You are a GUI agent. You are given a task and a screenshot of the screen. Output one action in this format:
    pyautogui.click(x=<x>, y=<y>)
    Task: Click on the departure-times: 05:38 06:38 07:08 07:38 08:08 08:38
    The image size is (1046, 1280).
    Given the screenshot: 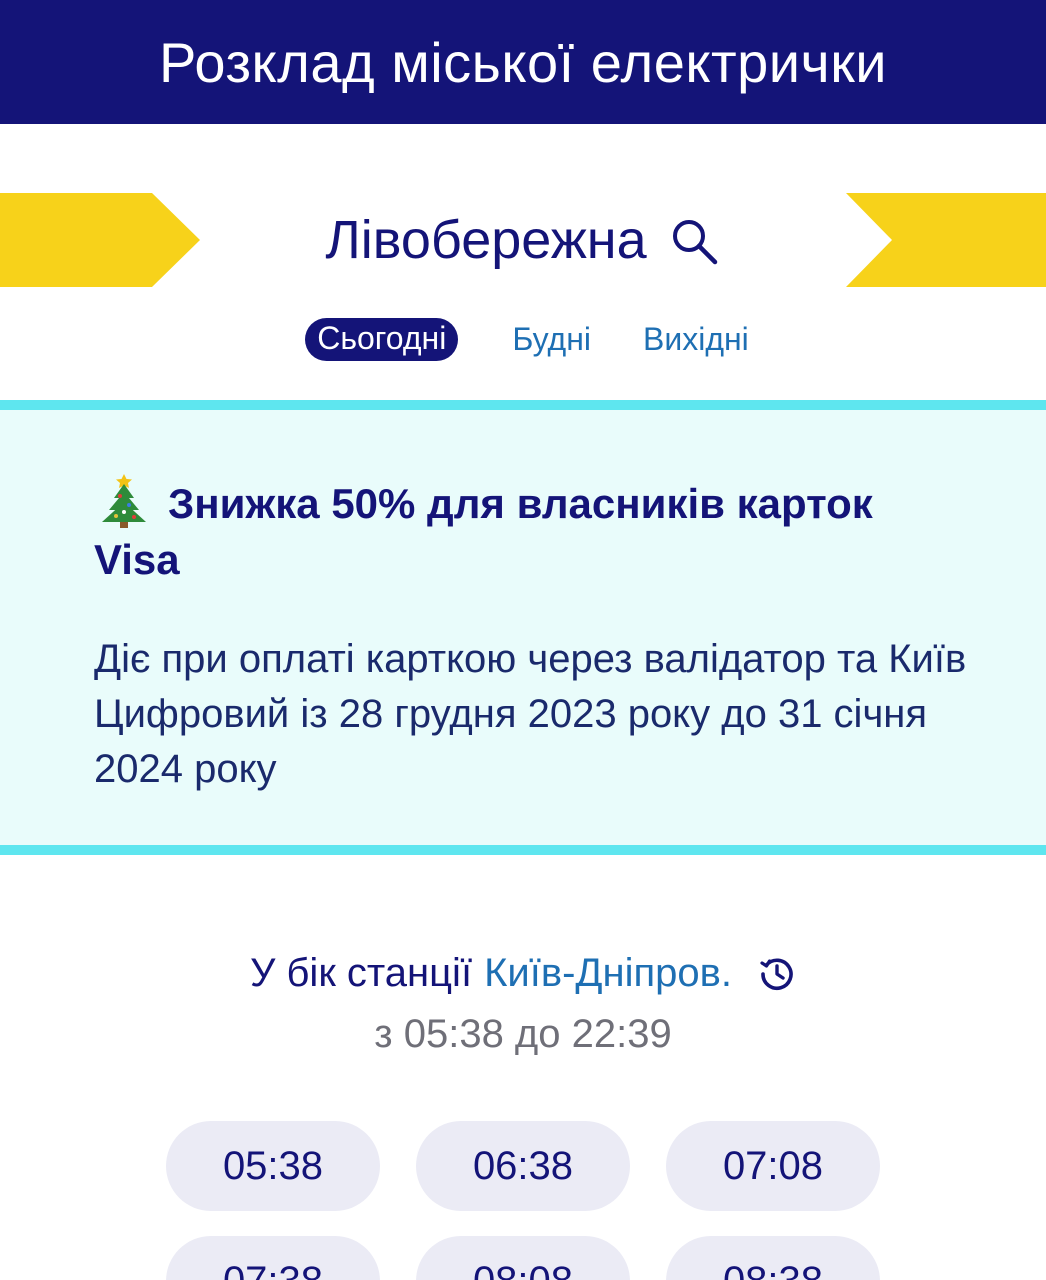 What is the action you would take?
    pyautogui.click(x=523, y=1200)
    